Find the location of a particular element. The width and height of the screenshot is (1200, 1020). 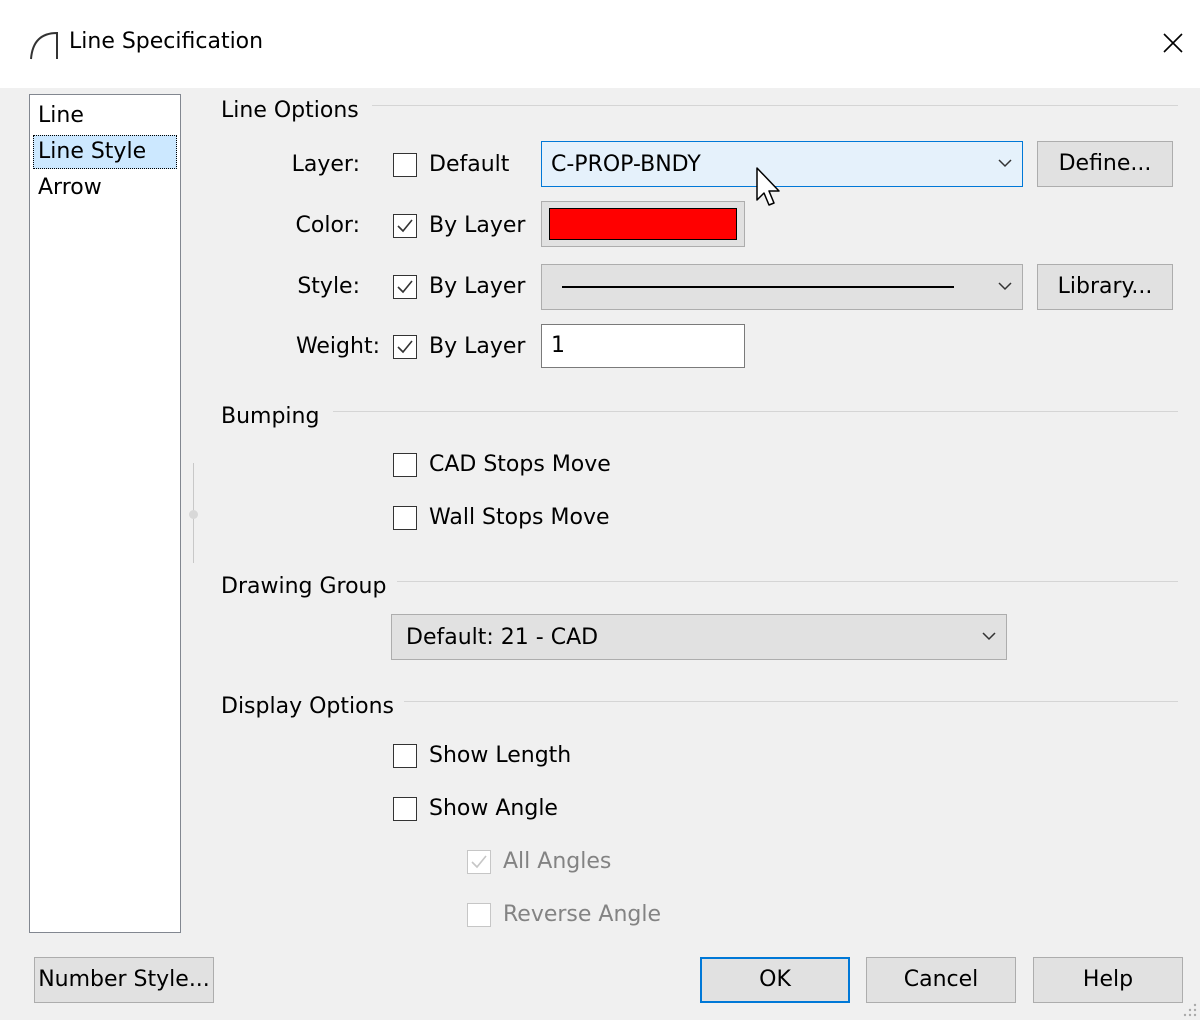

line-style-select is located at coordinates (782, 287).